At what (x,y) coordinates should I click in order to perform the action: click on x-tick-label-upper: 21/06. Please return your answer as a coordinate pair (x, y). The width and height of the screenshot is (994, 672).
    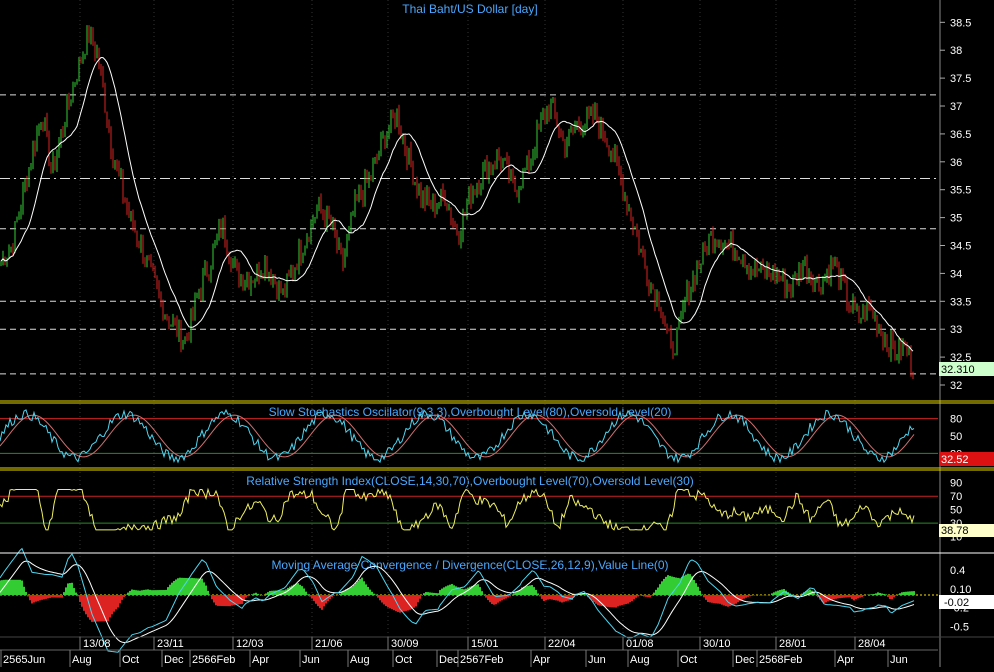
    Looking at the image, I should click on (329, 644).